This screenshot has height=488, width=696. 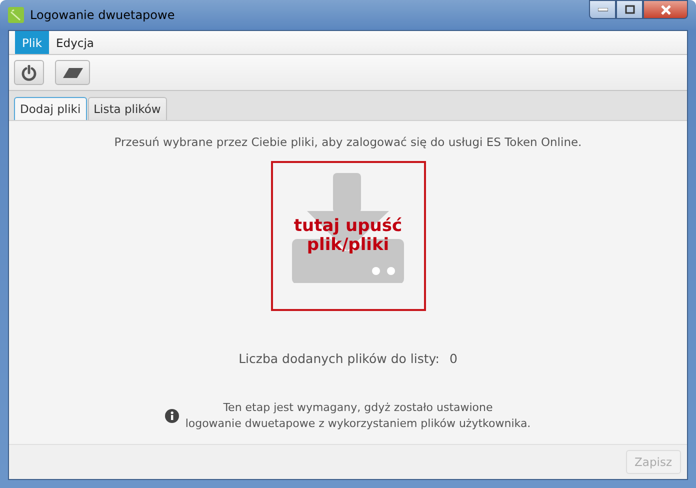 I want to click on tab: Lista plików, so click(x=127, y=108).